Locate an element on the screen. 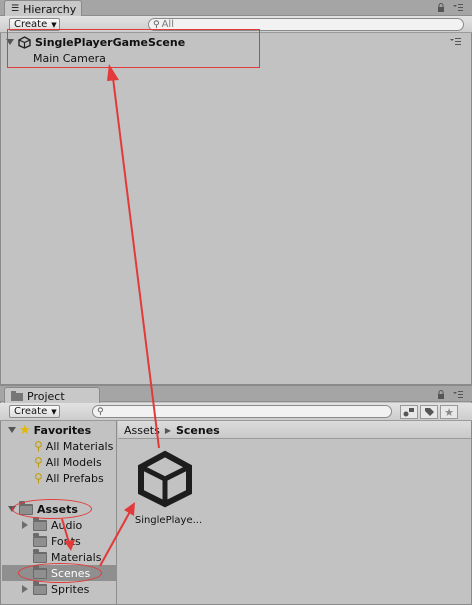 Image resolution: width=472 pixels, height=605 pixels. favorite-item-all-materials: ⚲ All Materials is located at coordinates (73, 446).